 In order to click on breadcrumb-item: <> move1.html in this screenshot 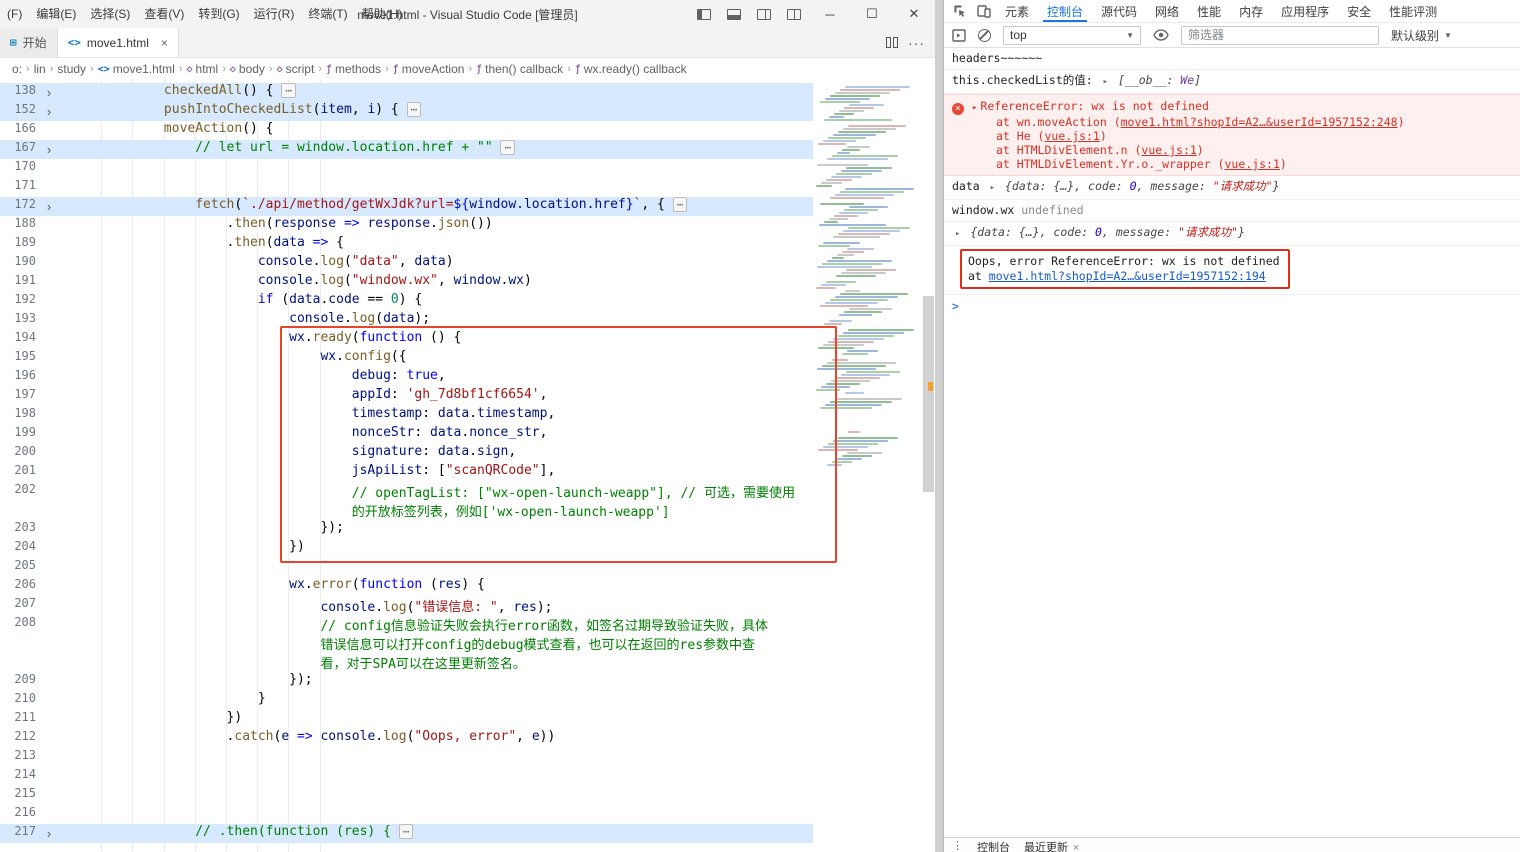, I will do `click(136, 69)`.